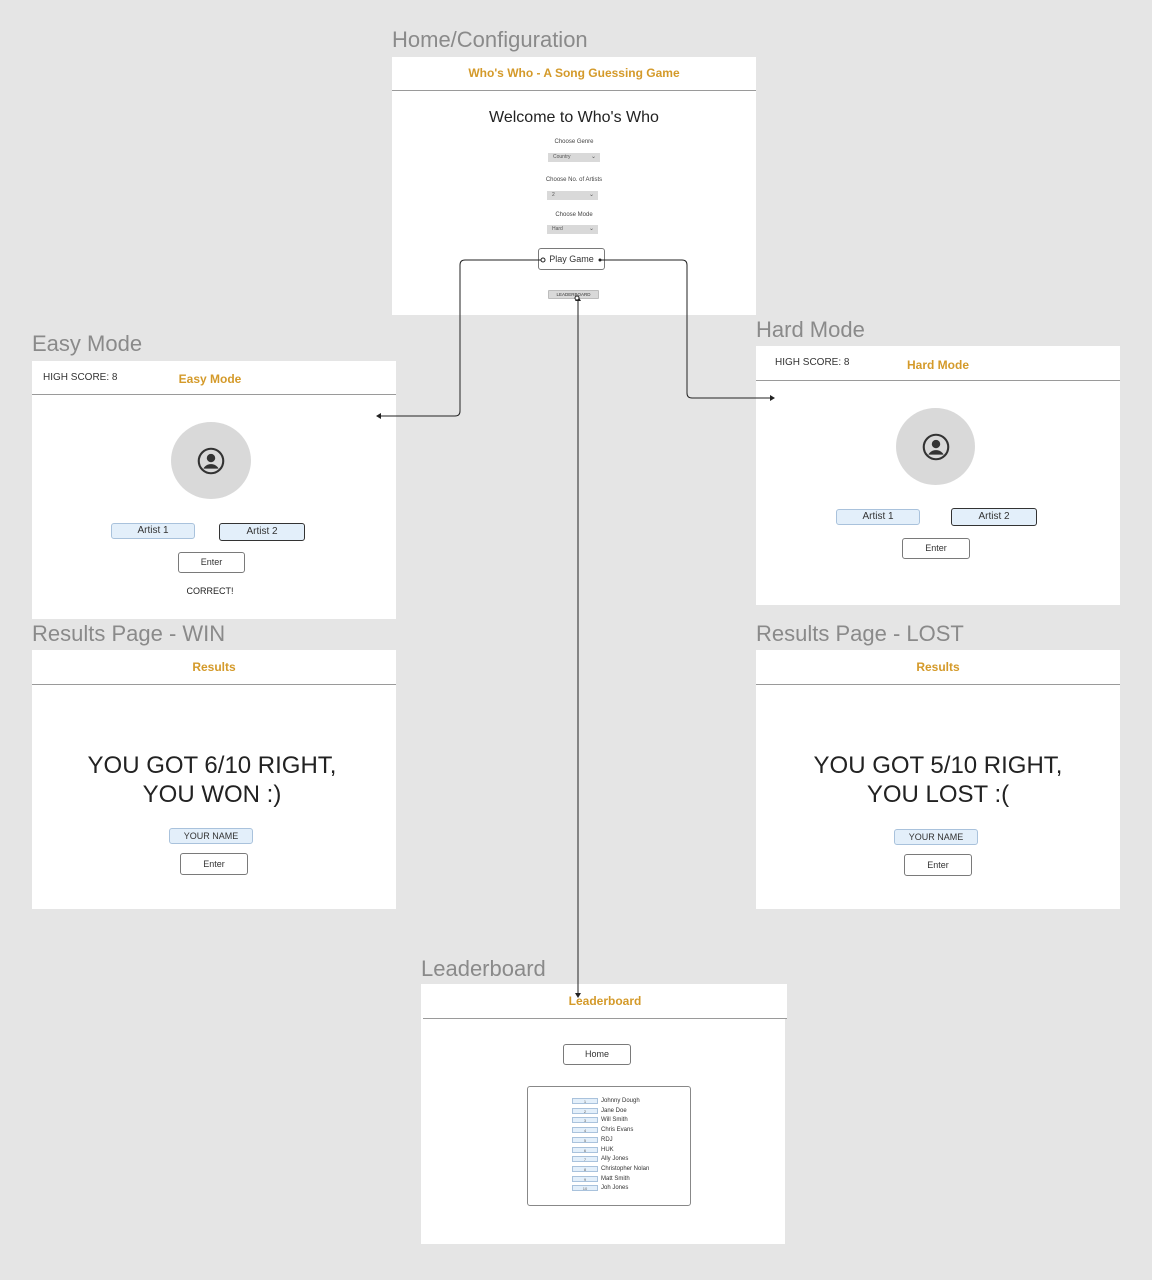 The width and height of the screenshot is (1152, 1280). What do you see at coordinates (378, 416) in the screenshot?
I see `arrow-left-icon` at bounding box center [378, 416].